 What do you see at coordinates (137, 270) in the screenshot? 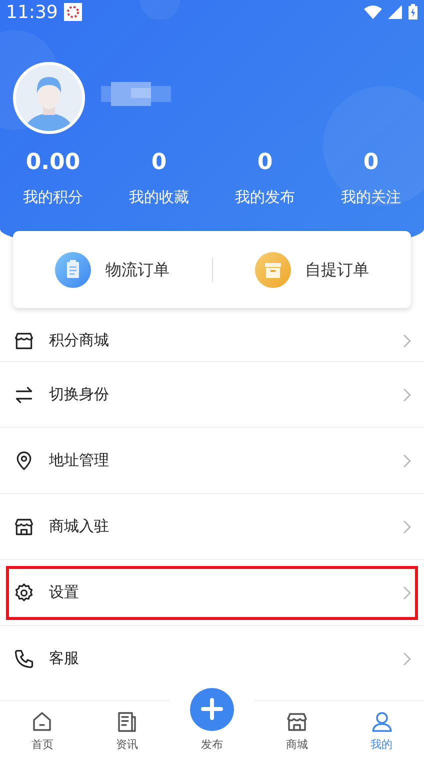
I see `order-link: 物流订单` at bounding box center [137, 270].